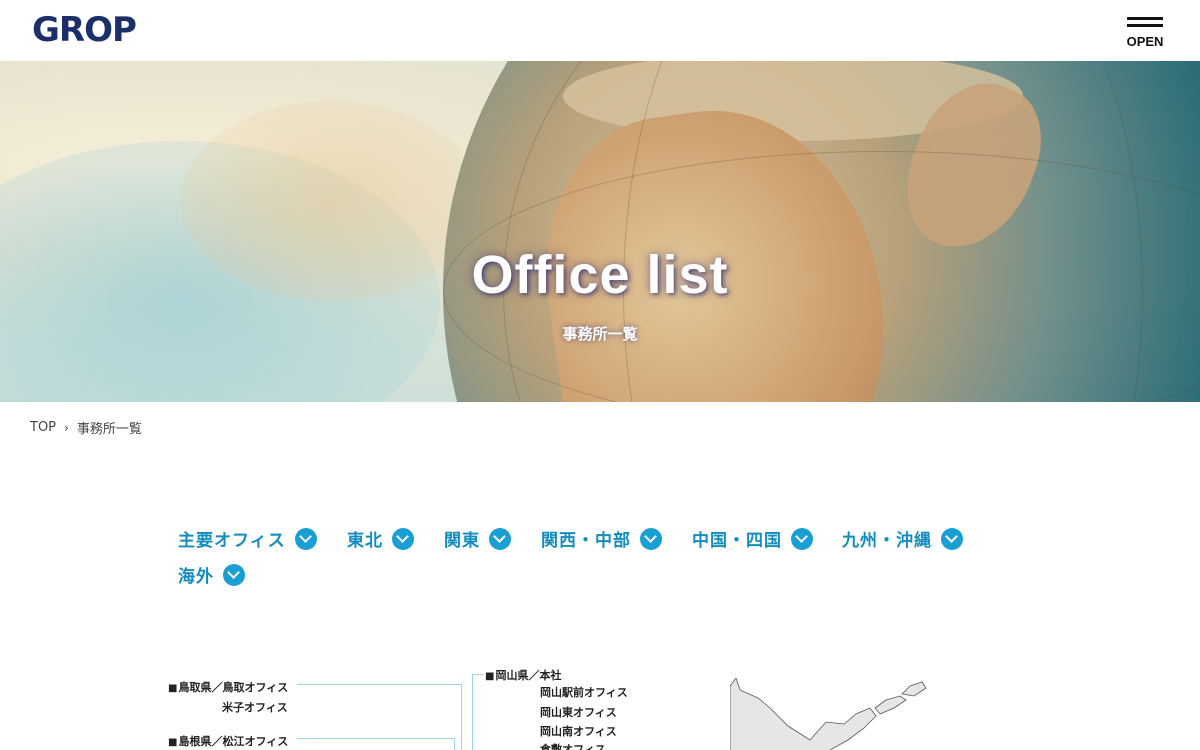 The image size is (1200, 750). What do you see at coordinates (462, 541) in the screenshot?
I see `region-label: 関東` at bounding box center [462, 541].